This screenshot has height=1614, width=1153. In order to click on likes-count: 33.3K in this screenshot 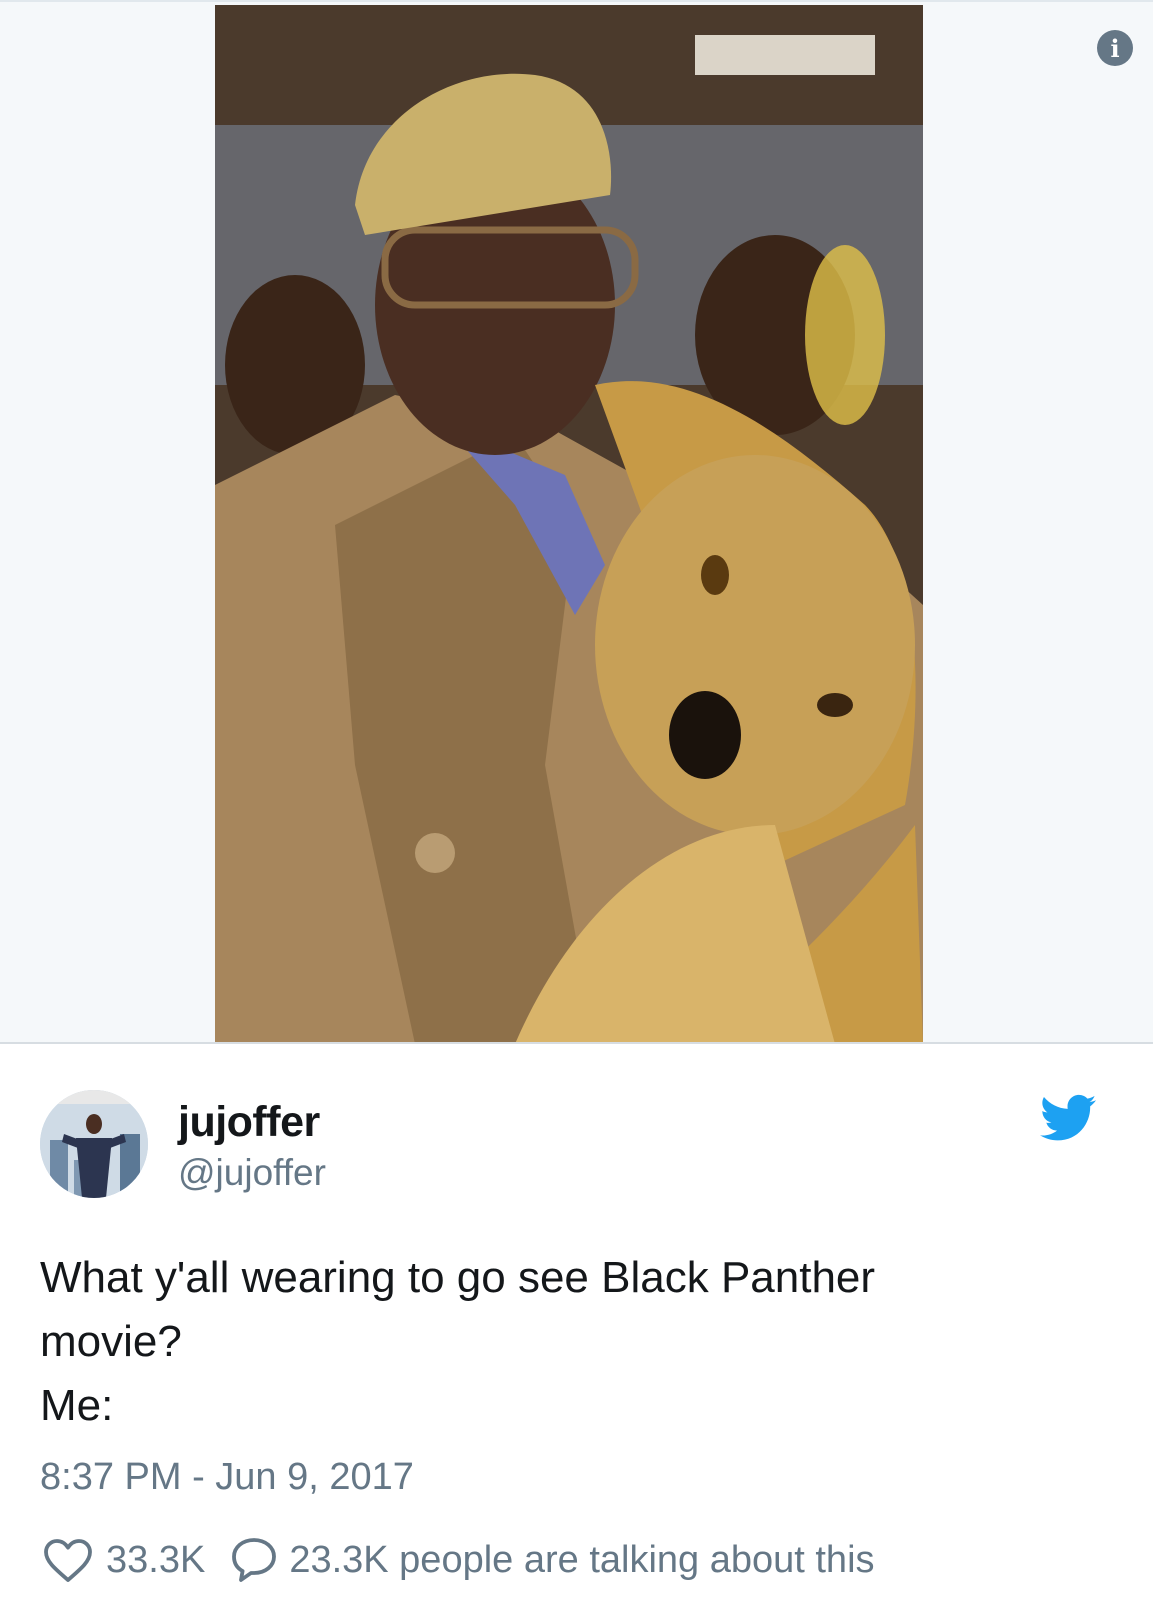, I will do `click(155, 1560)`.